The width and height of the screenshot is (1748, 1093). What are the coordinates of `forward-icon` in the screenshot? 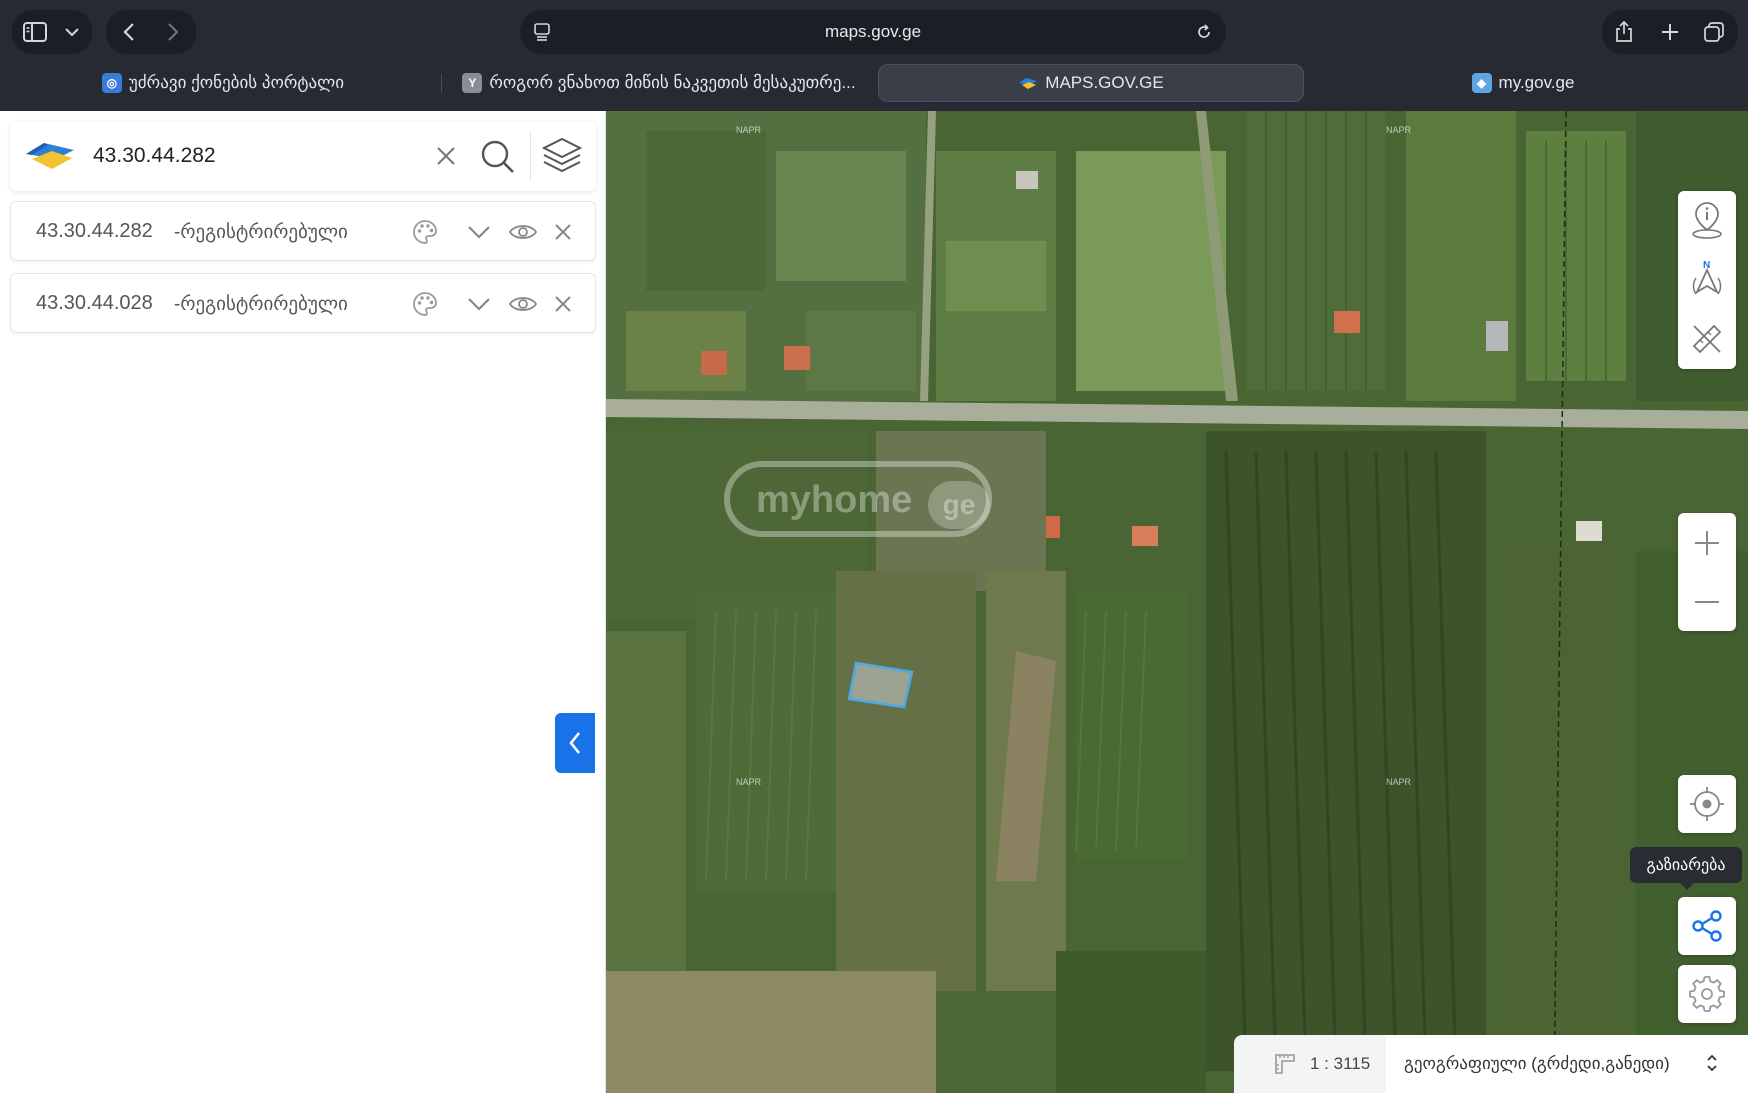 It's located at (173, 32).